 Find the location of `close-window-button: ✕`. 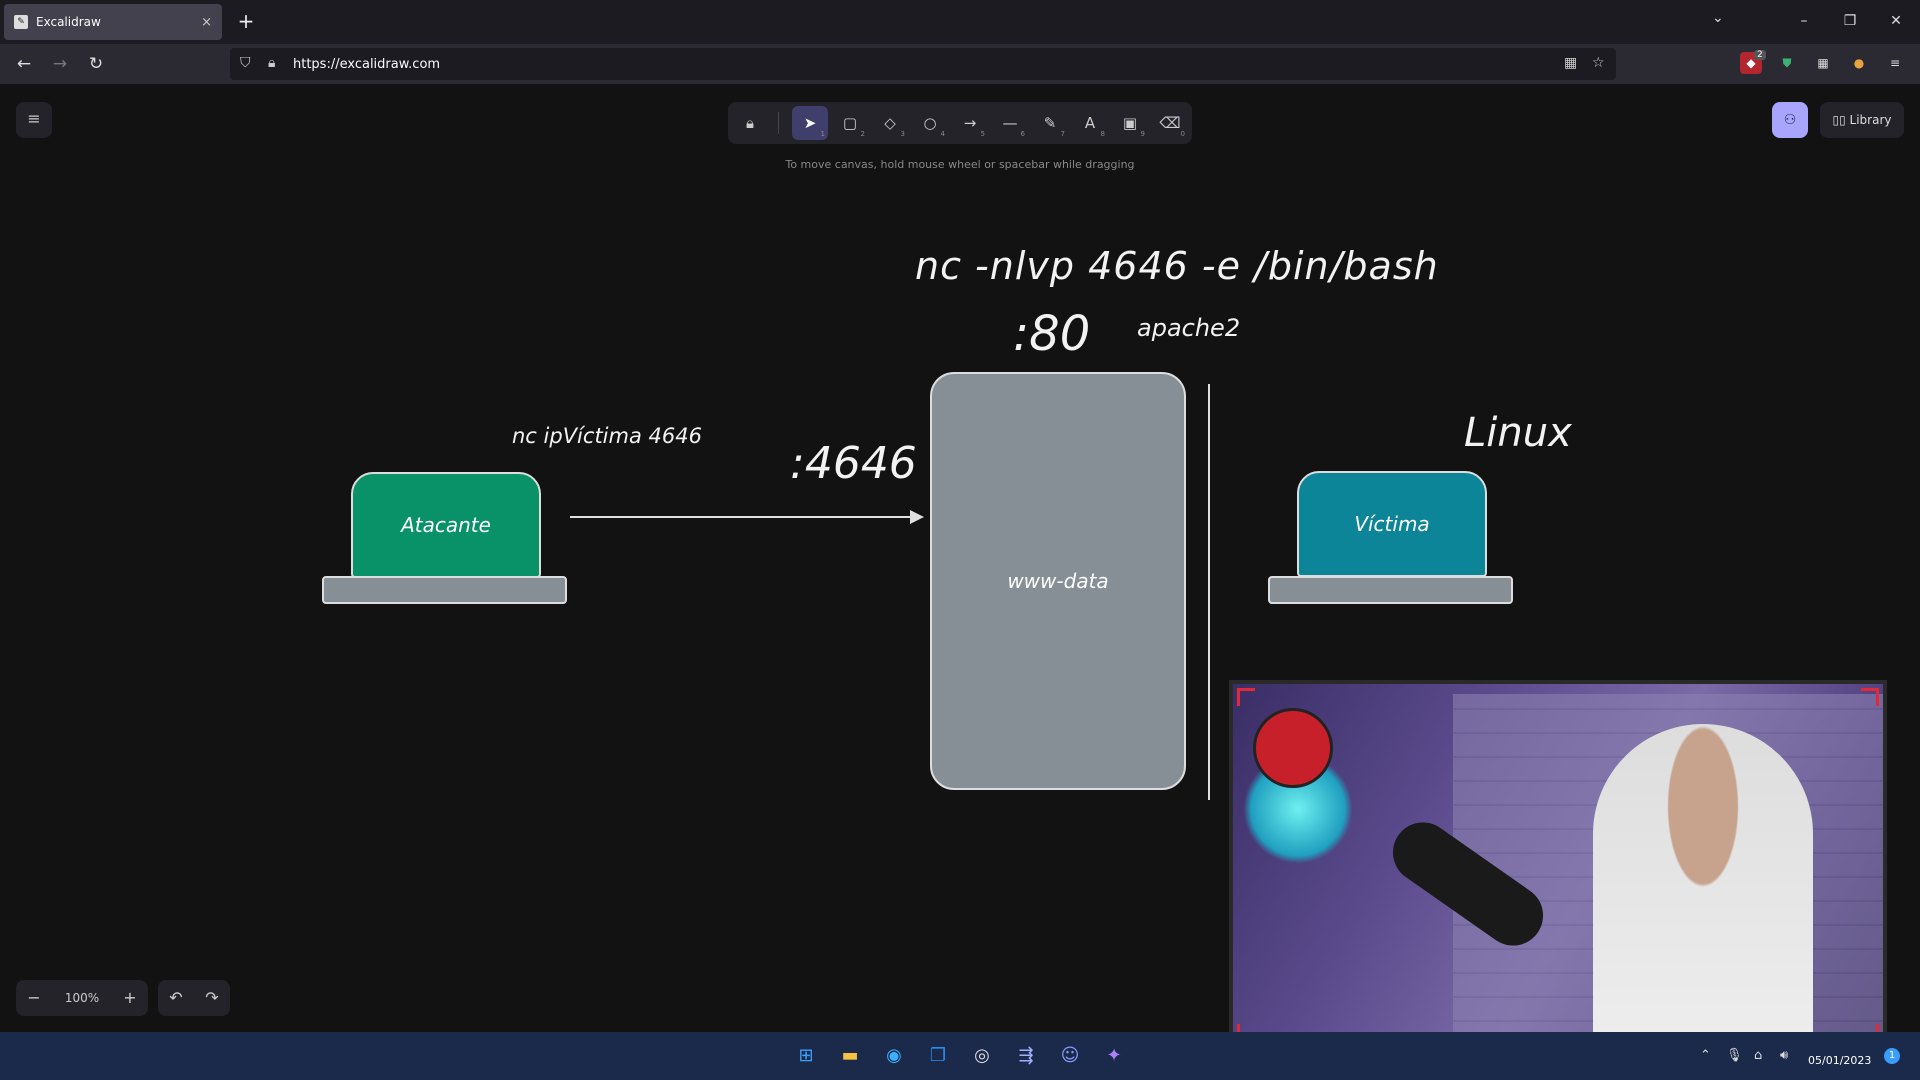

close-window-button: ✕ is located at coordinates (1896, 22).